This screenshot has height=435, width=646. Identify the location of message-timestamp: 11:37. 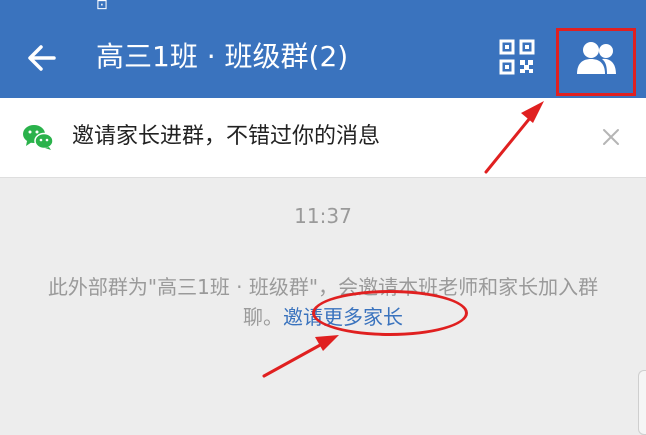
(323, 216).